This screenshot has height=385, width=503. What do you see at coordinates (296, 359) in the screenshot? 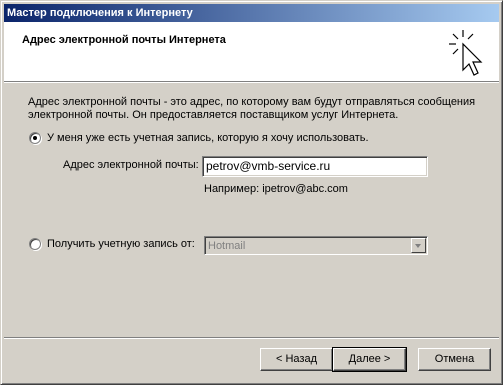
I see `back-button: < Назад` at bounding box center [296, 359].